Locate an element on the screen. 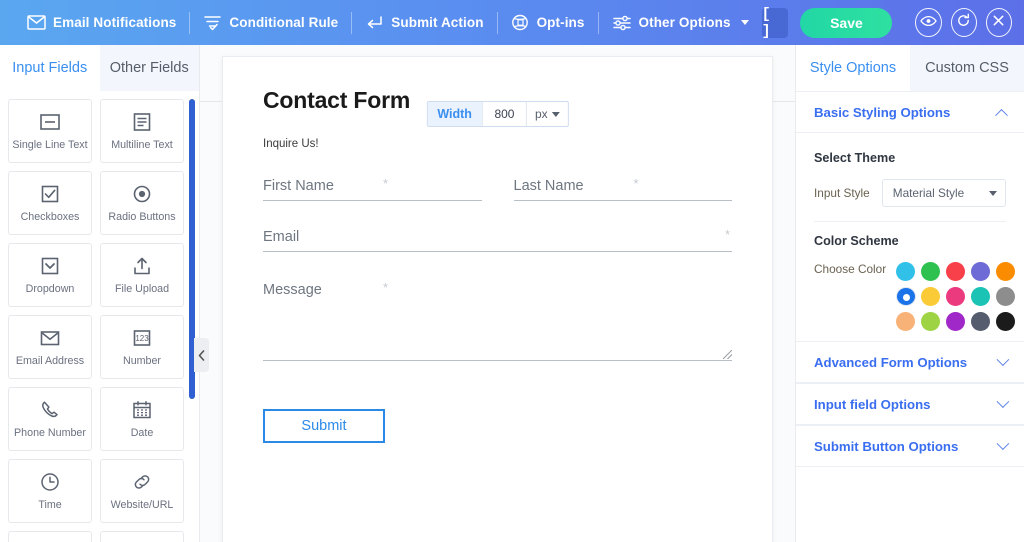  field-tile-dropdown: Dropdown is located at coordinates (50, 275).